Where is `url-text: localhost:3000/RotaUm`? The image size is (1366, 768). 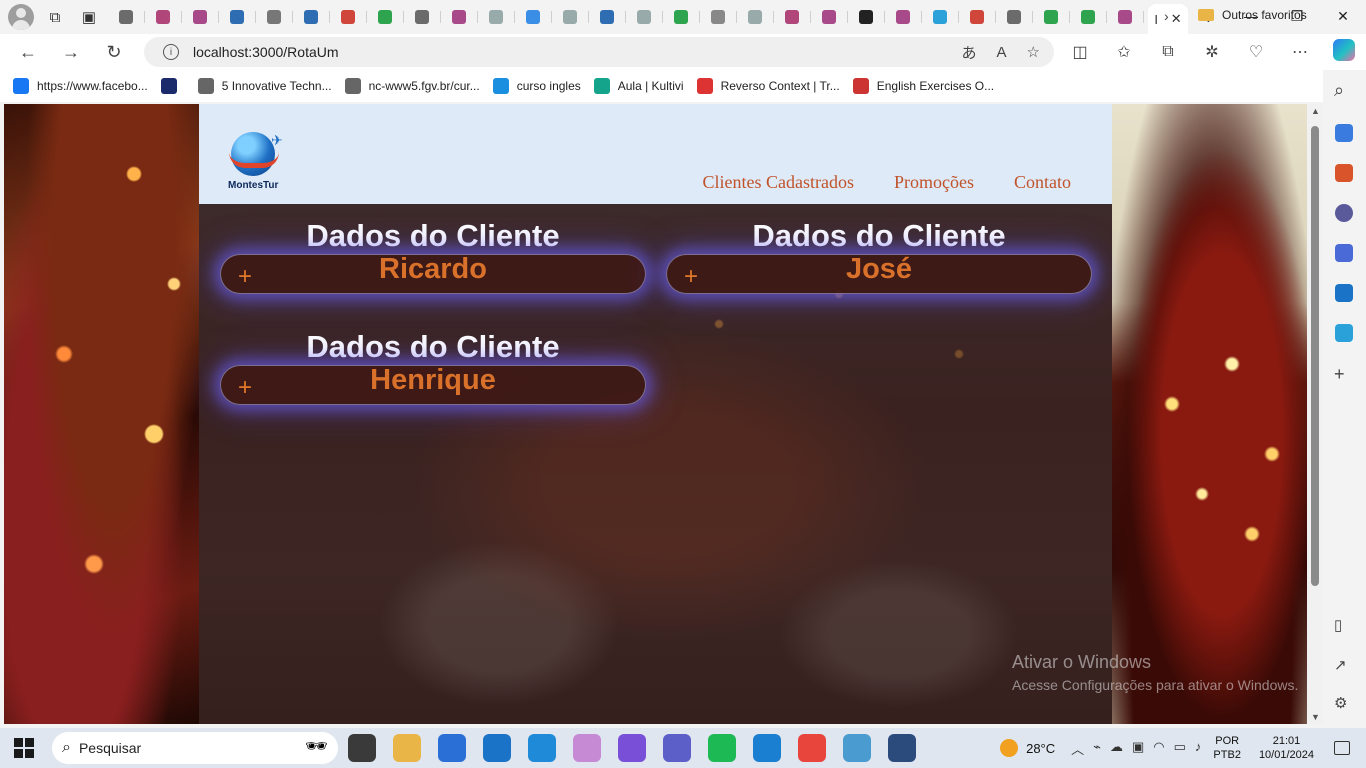 url-text: localhost:3000/RotaUm is located at coordinates (266, 52).